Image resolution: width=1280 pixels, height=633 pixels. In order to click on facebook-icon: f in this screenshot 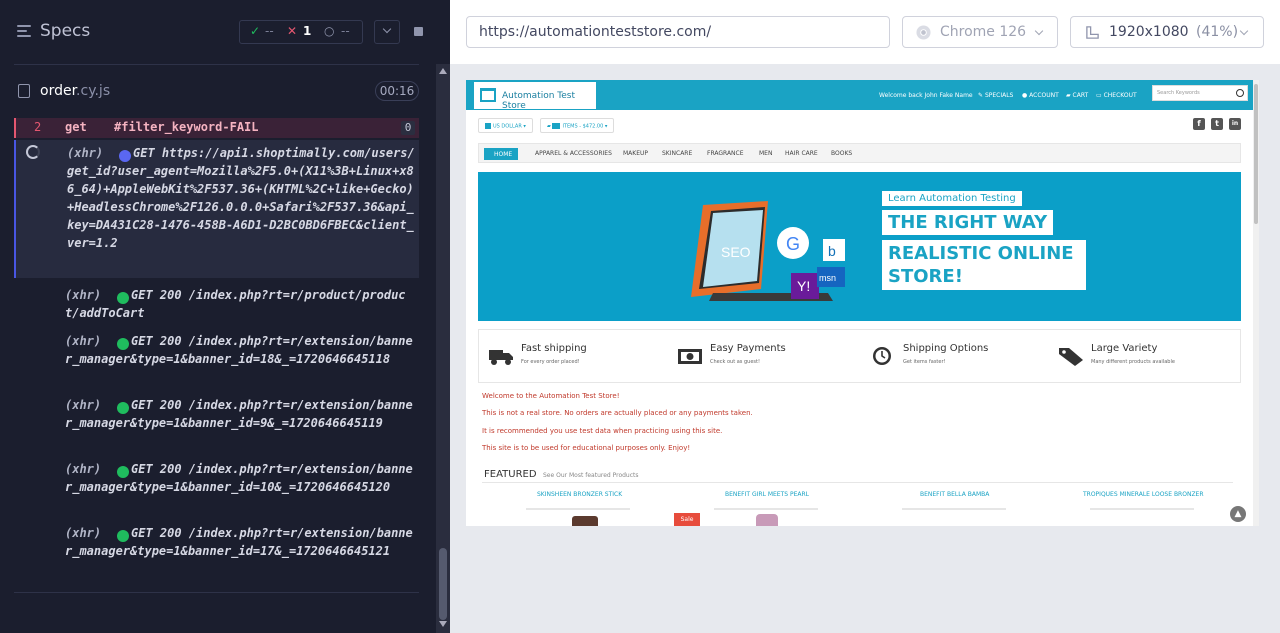, I will do `click(1199, 124)`.